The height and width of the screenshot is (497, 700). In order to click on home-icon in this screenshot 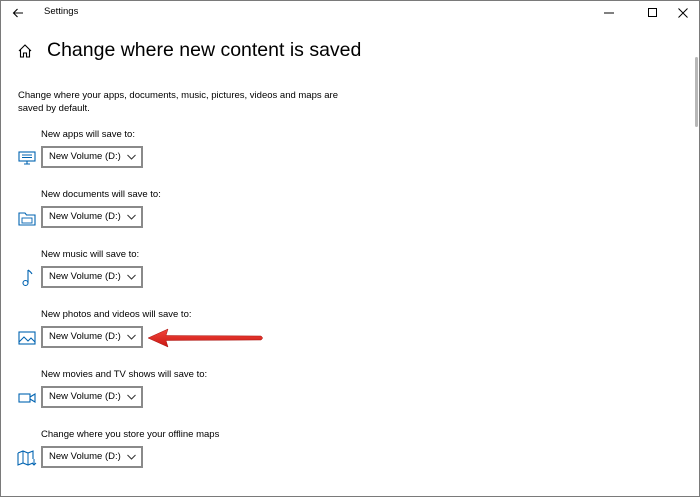, I will do `click(25, 51)`.